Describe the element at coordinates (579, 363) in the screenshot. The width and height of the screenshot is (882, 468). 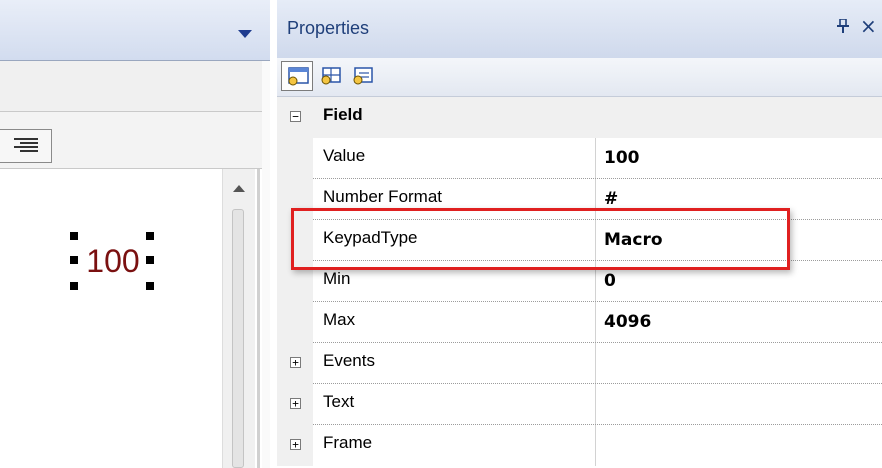
I see `category-events: + Events` at that location.